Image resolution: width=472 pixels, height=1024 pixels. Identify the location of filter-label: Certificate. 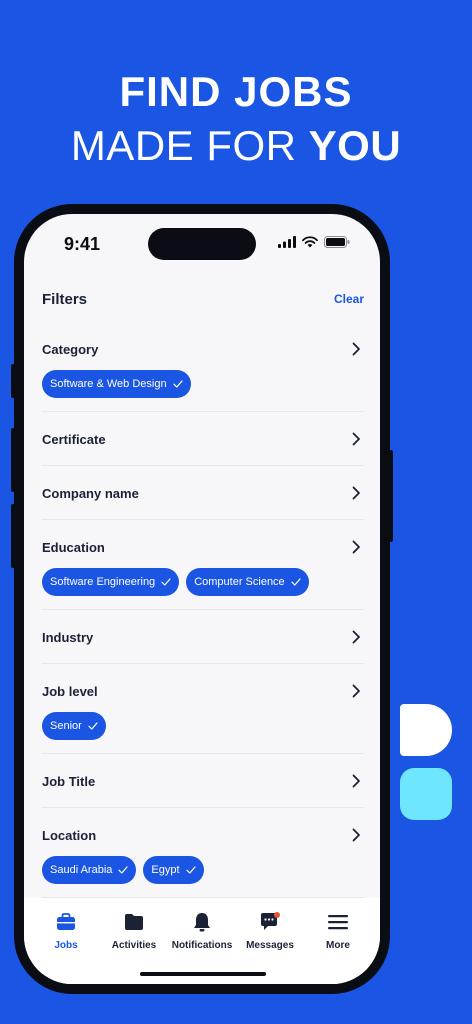
(74, 439).